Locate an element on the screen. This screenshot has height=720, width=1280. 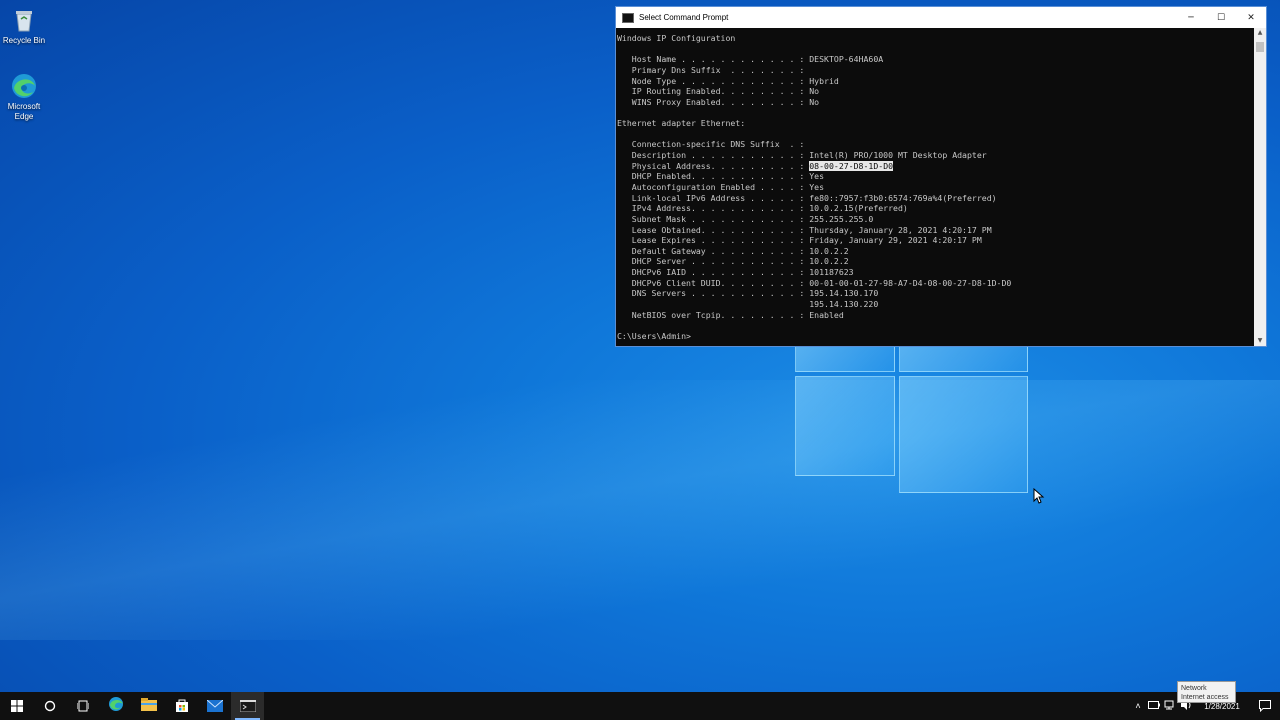
desktop-icon-recycle-bin: Recycle Bin is located at coordinates (24, 26).